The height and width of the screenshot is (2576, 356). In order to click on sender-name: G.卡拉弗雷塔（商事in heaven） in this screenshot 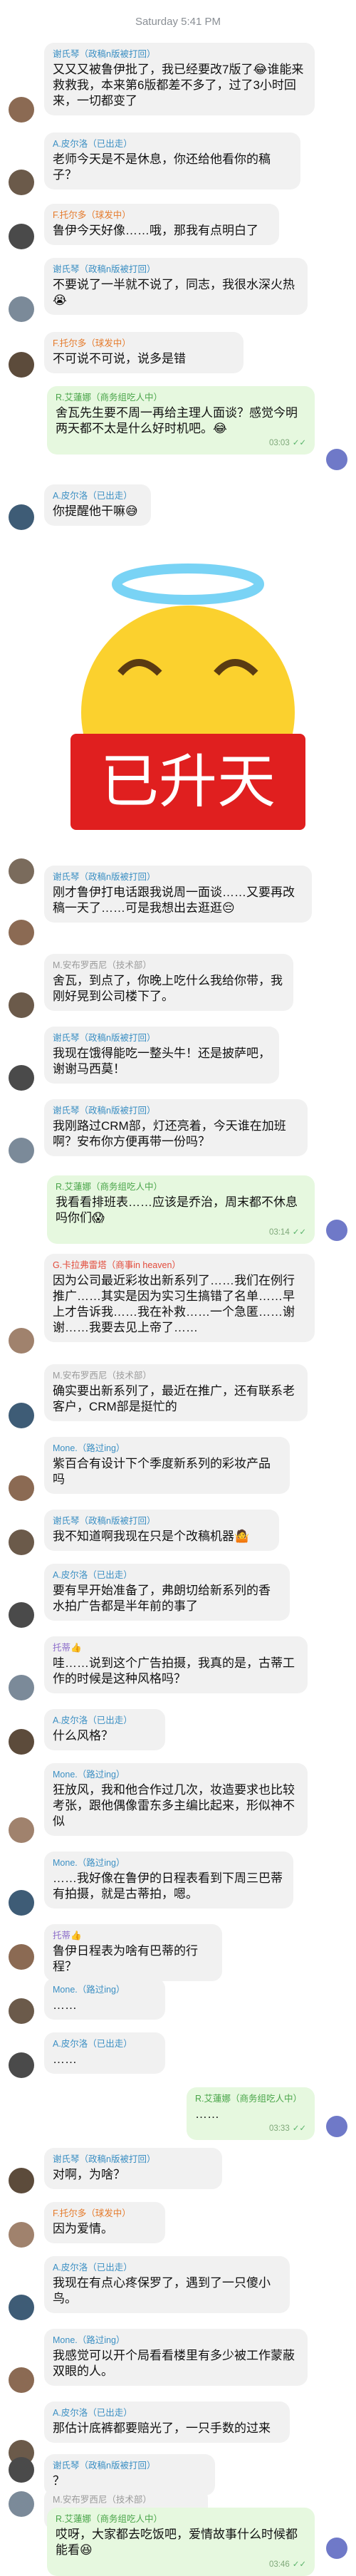, I will do `click(179, 1265)`.